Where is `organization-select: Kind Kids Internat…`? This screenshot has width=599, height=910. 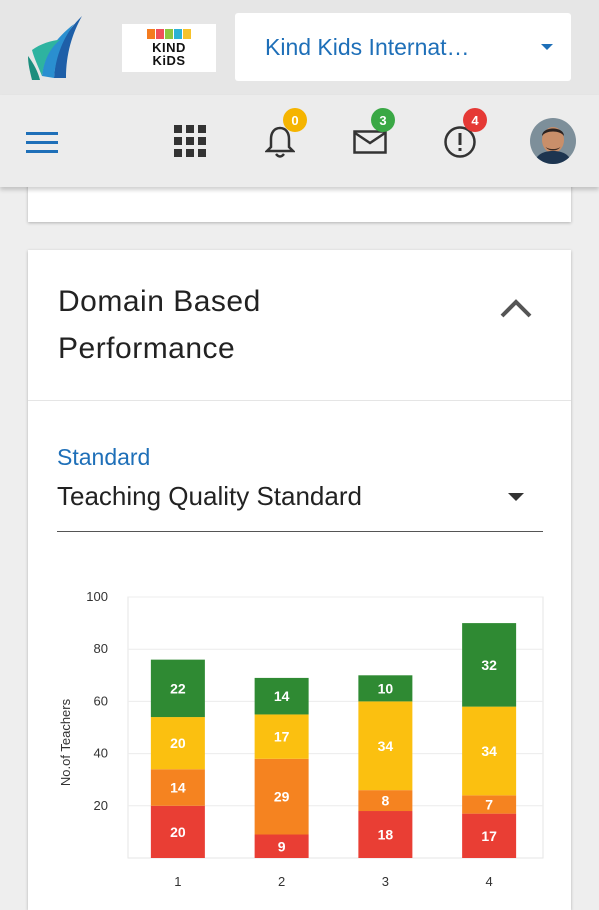 organization-select: Kind Kids Internat… is located at coordinates (403, 47).